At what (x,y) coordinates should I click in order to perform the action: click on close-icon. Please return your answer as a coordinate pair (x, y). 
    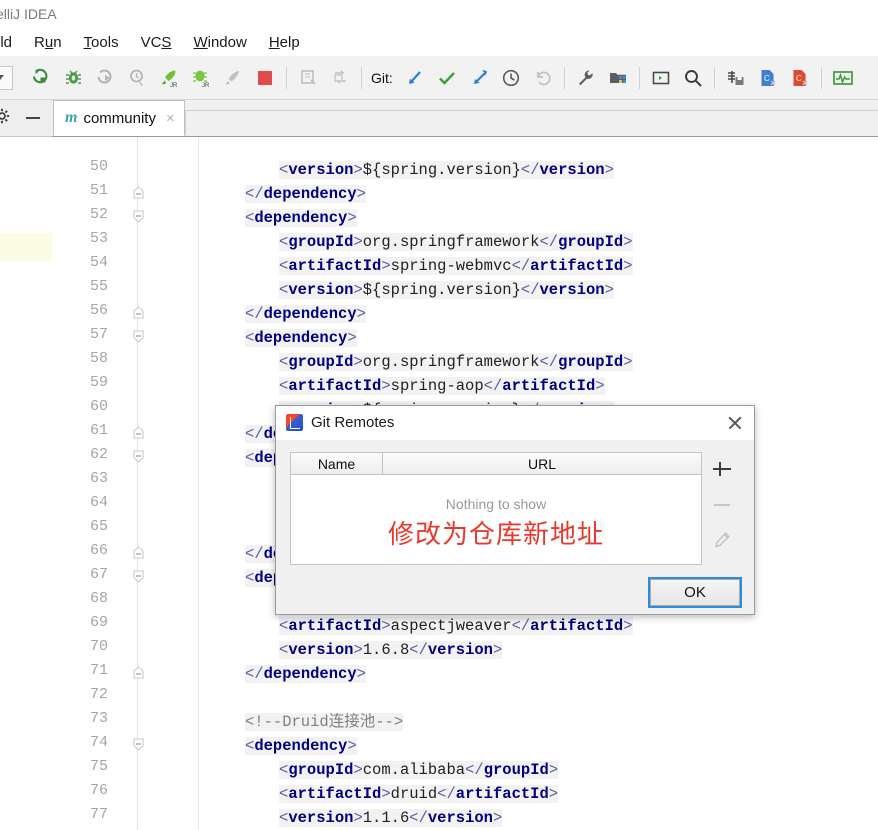
    Looking at the image, I should click on (735, 423).